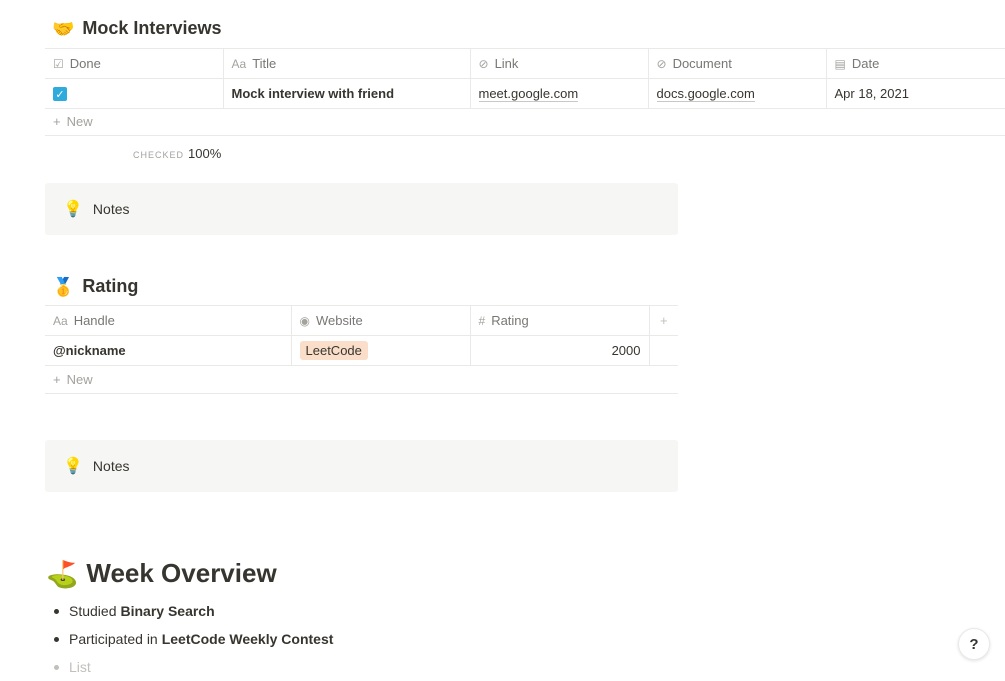  I want to click on handle-cell: @nickname, so click(168, 350).